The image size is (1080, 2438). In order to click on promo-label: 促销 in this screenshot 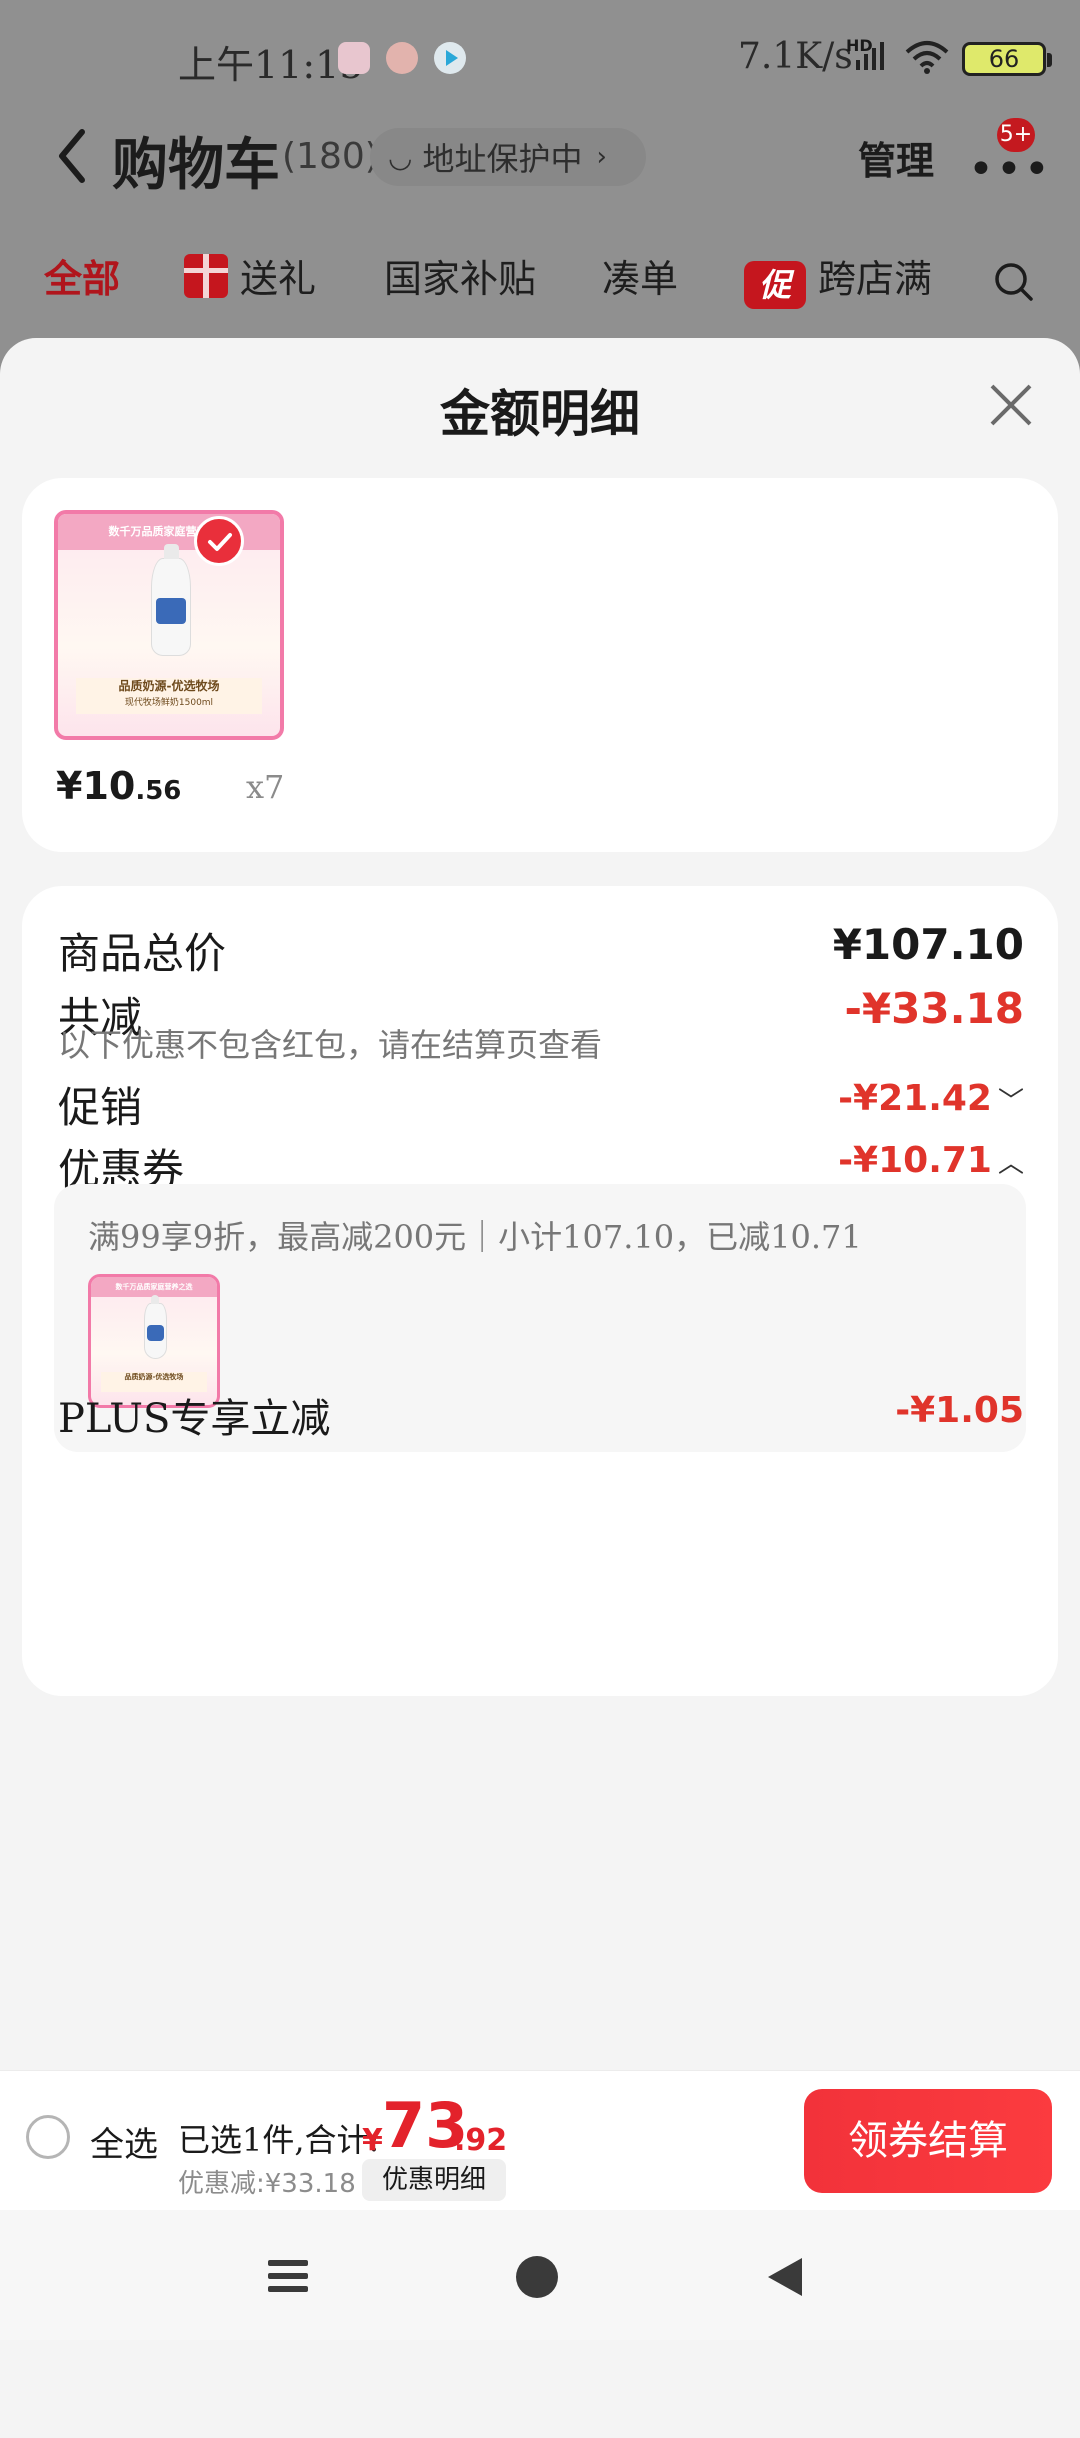, I will do `click(100, 1107)`.